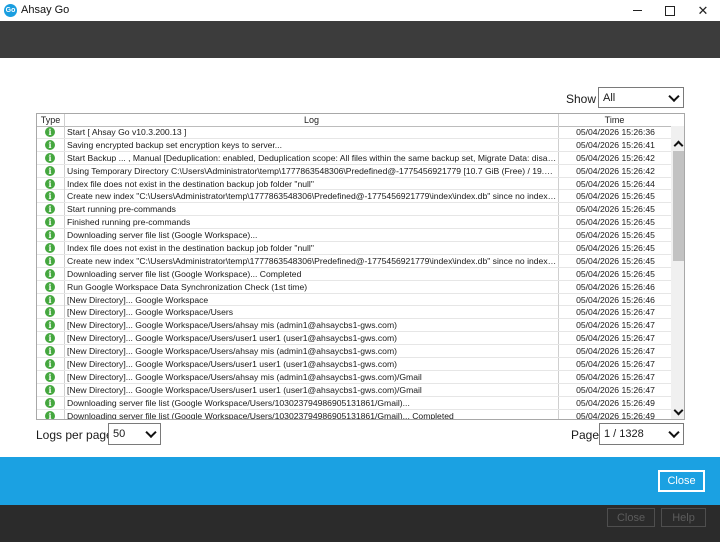 This screenshot has width=720, height=542. I want to click on logs-per-page-select: 50, so click(134, 434).